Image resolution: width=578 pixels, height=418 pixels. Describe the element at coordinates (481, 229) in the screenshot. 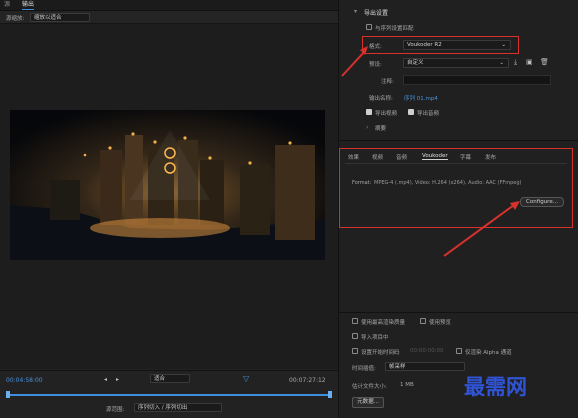

I see `red-arrow-to-configure` at that location.